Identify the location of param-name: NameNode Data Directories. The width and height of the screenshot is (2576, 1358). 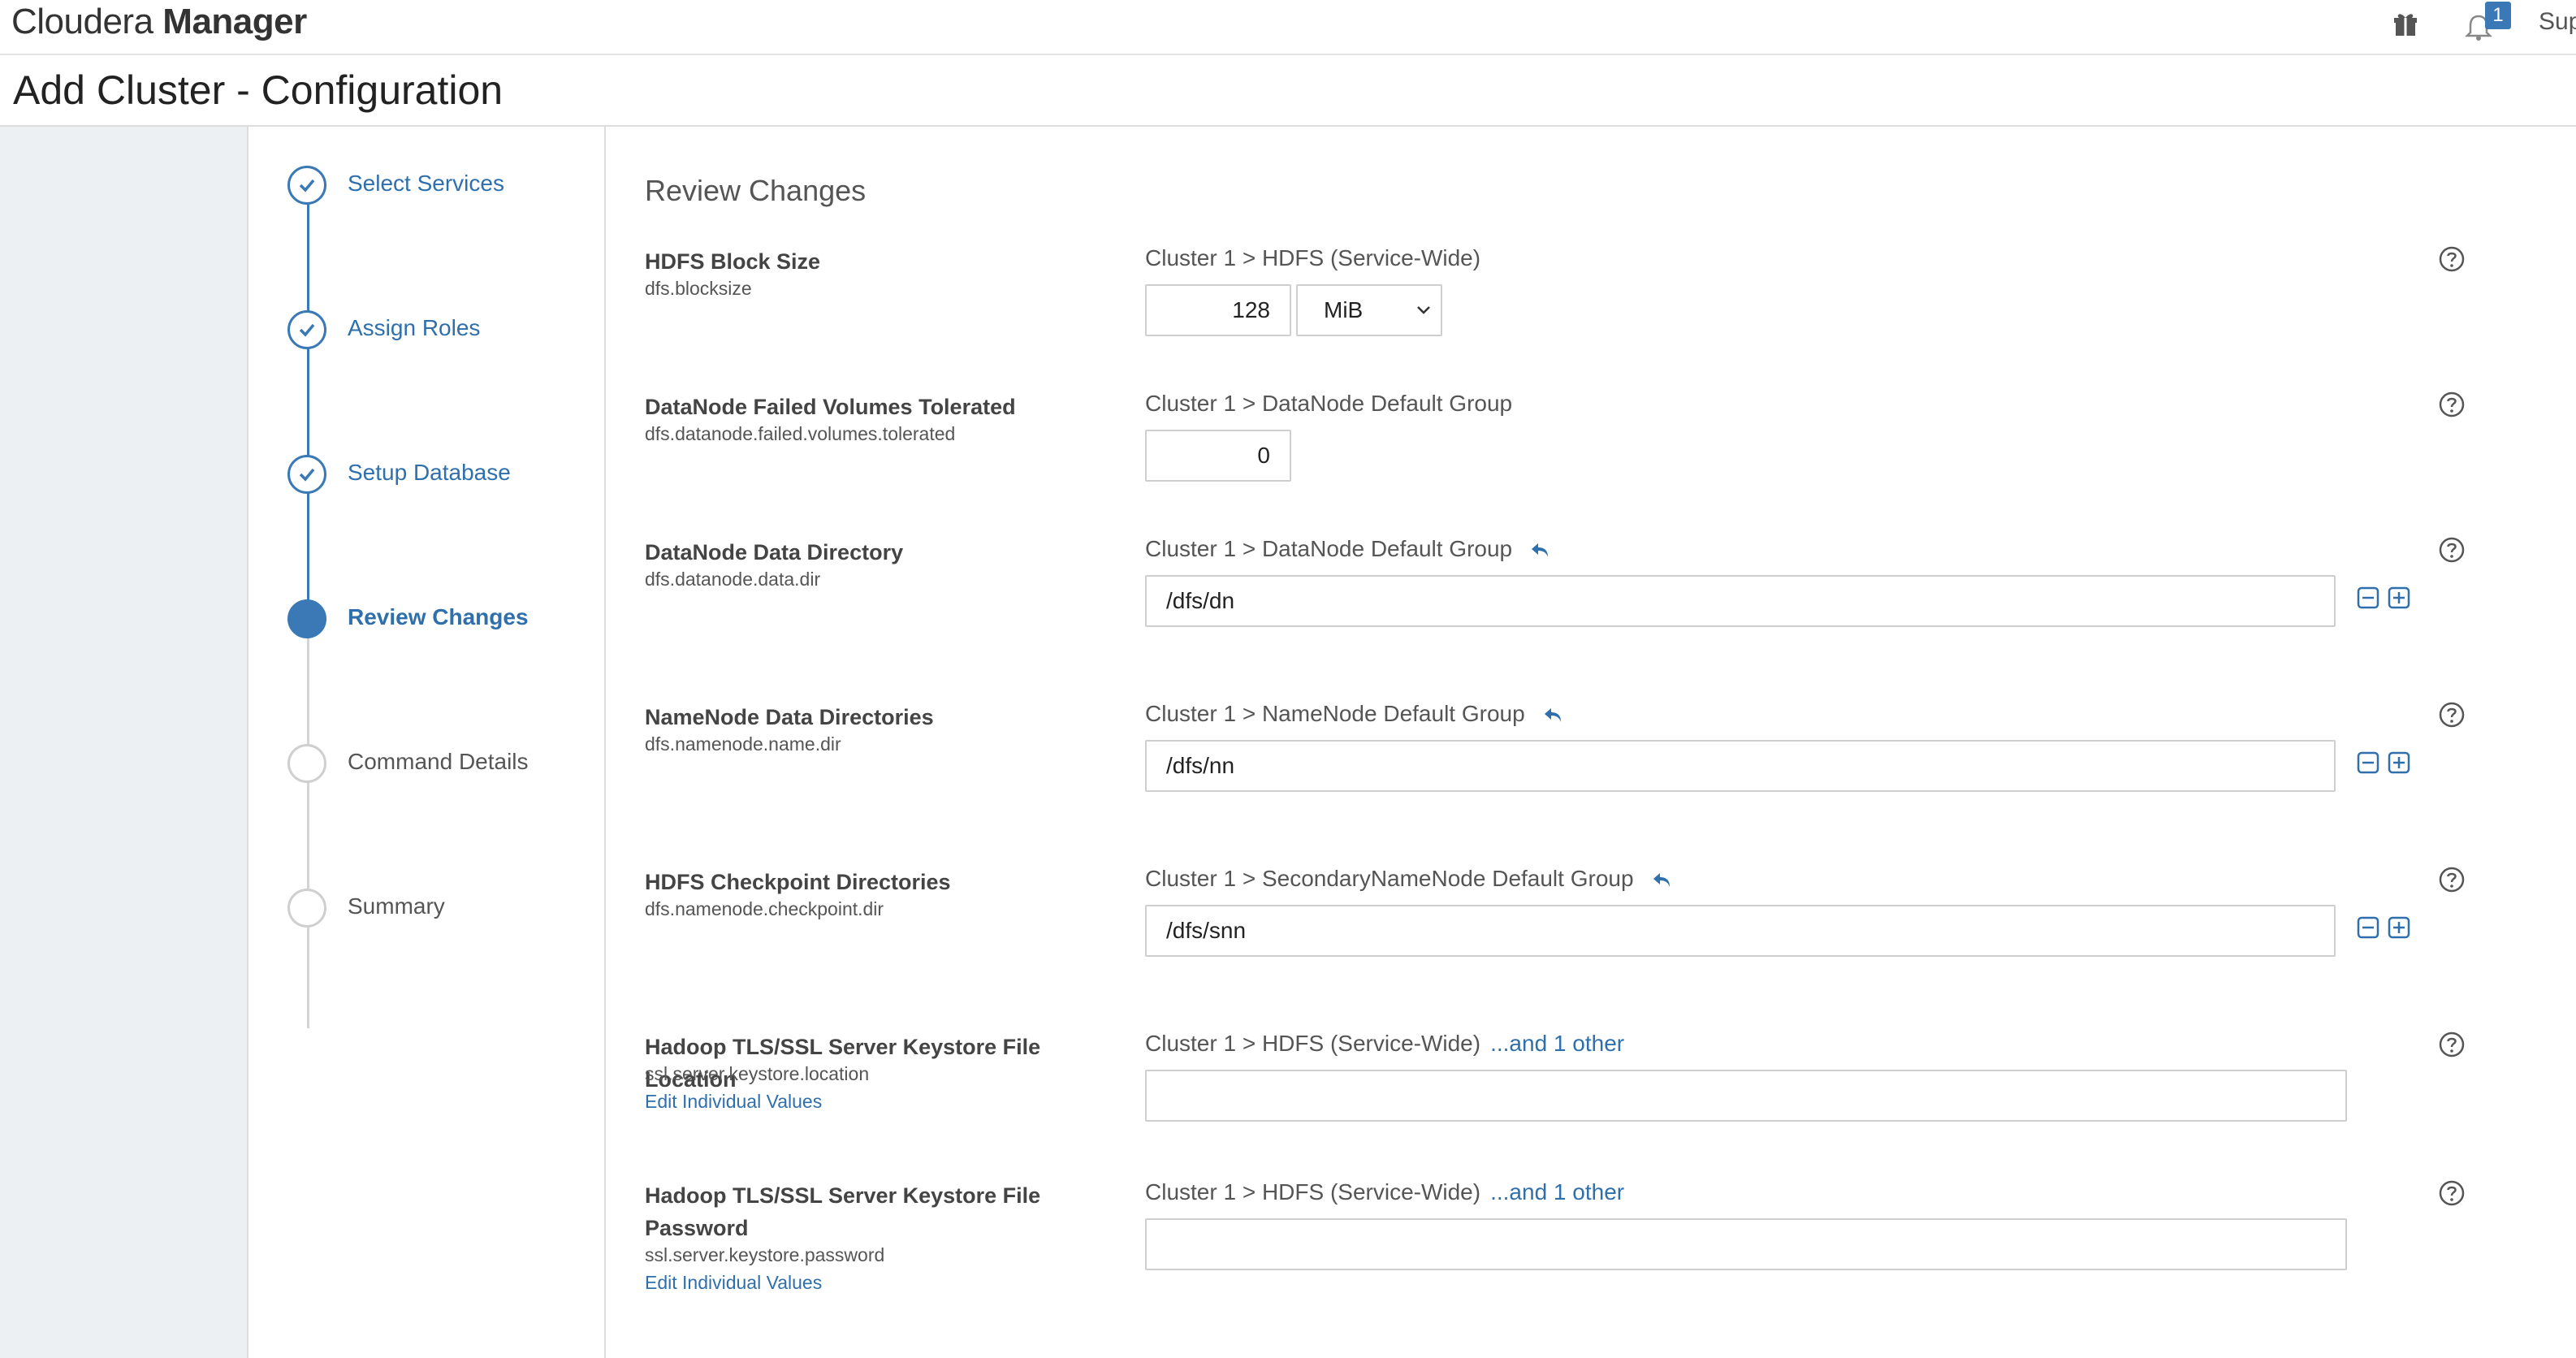
(789, 717).